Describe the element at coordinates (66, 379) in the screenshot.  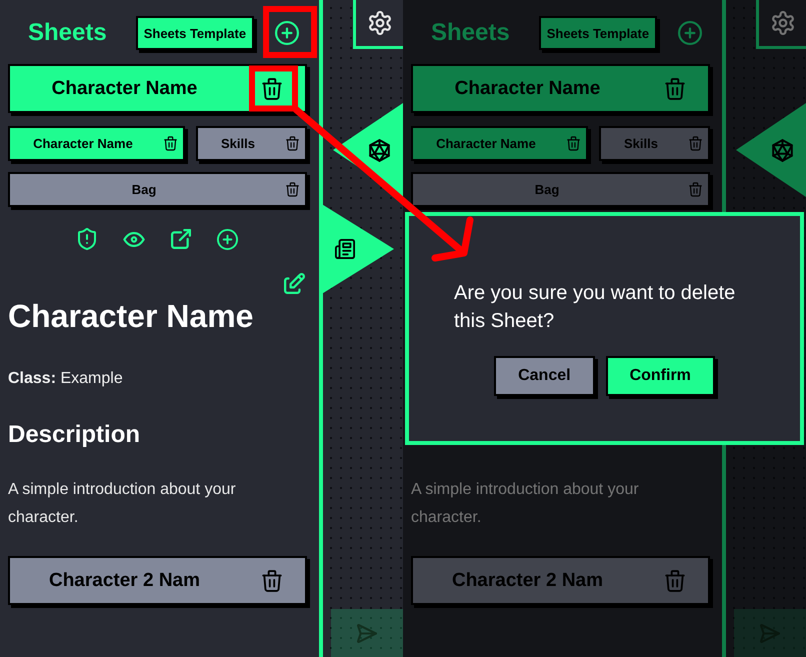
I see `class-line: Class: Example` at that location.